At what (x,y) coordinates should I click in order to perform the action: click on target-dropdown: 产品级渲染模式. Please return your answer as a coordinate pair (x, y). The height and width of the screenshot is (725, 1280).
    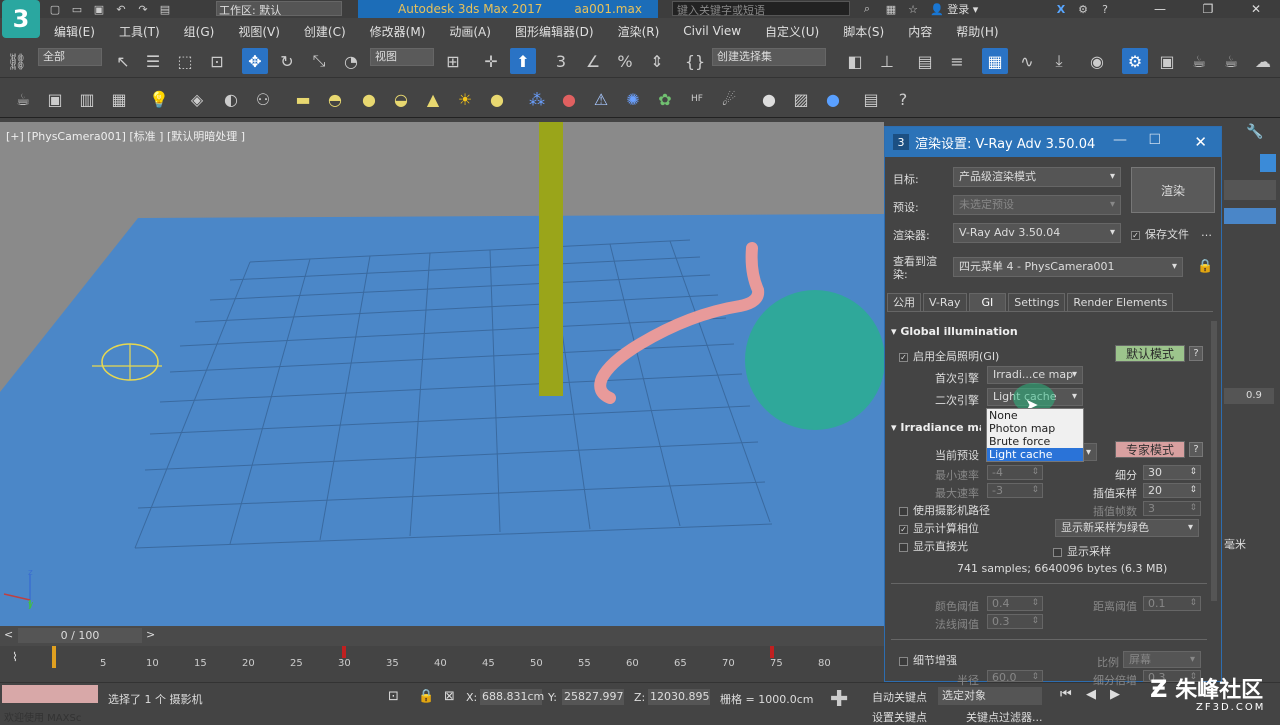
    Looking at the image, I should click on (1037, 177).